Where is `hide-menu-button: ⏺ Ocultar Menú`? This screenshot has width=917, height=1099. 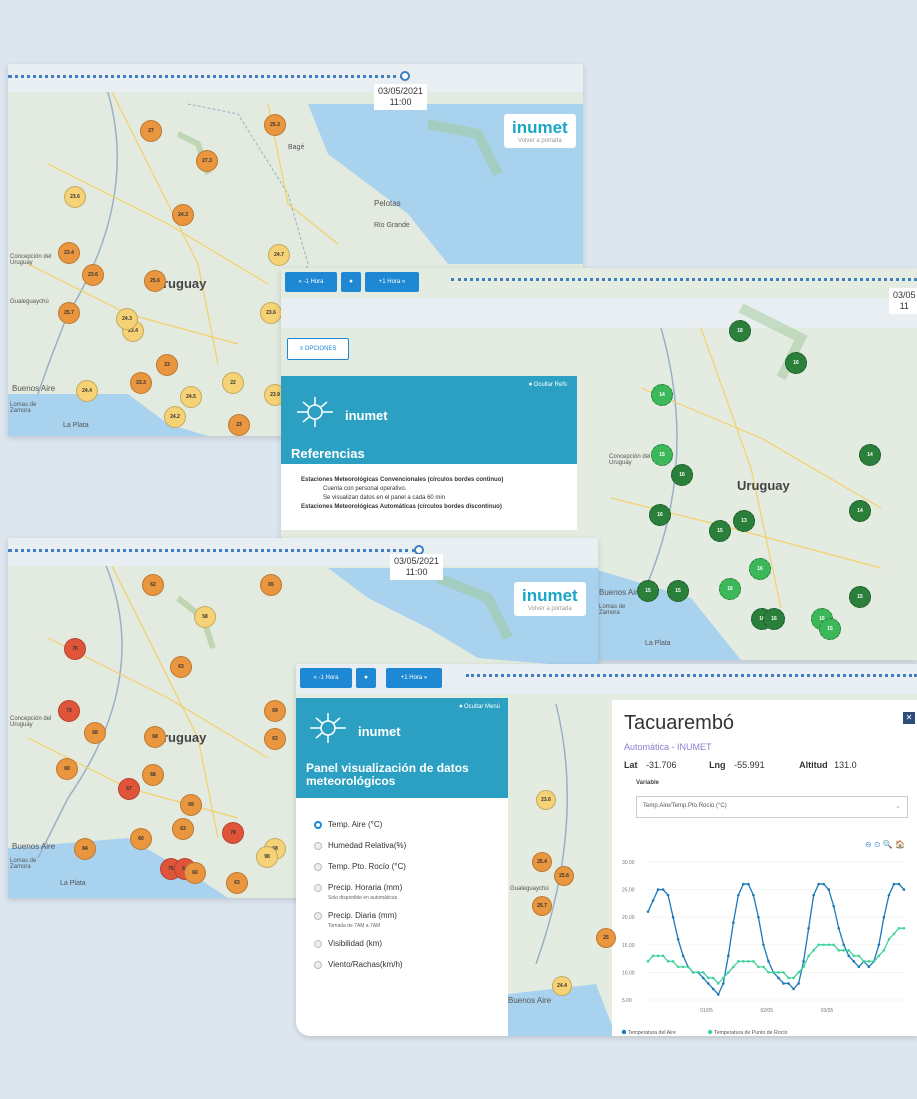 hide-menu-button: ⏺ Ocultar Menú is located at coordinates (479, 707).